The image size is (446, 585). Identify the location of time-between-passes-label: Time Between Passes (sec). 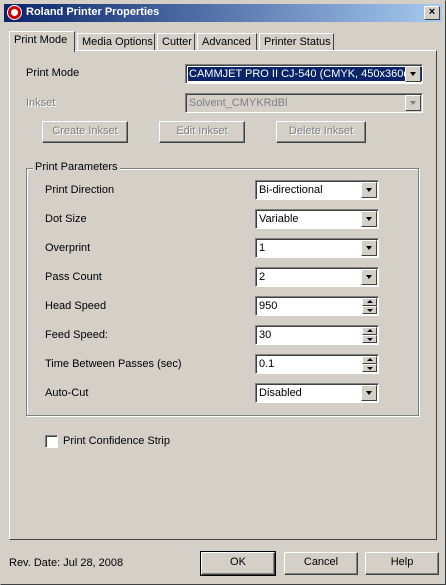
(113, 364).